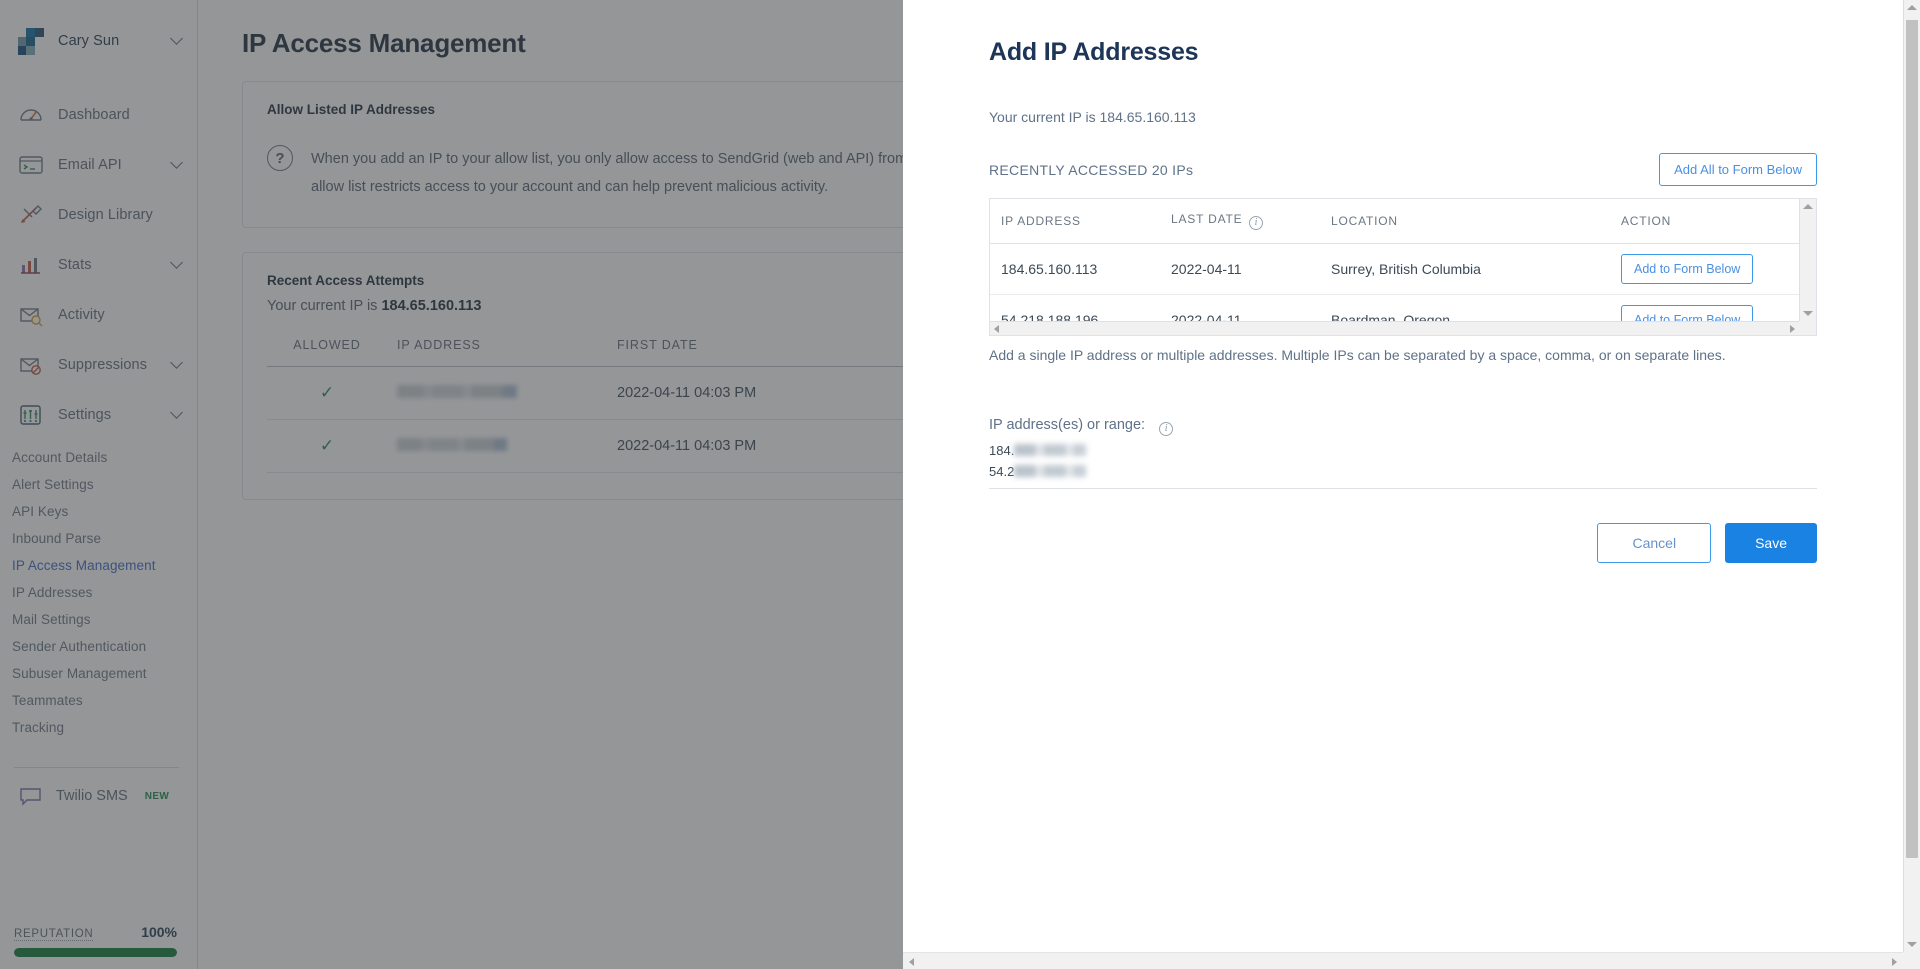 The width and height of the screenshot is (1920, 969). What do you see at coordinates (1091, 169) in the screenshot?
I see `recently-accessed-label: RECENTLY ACCESSED 20 IPs` at bounding box center [1091, 169].